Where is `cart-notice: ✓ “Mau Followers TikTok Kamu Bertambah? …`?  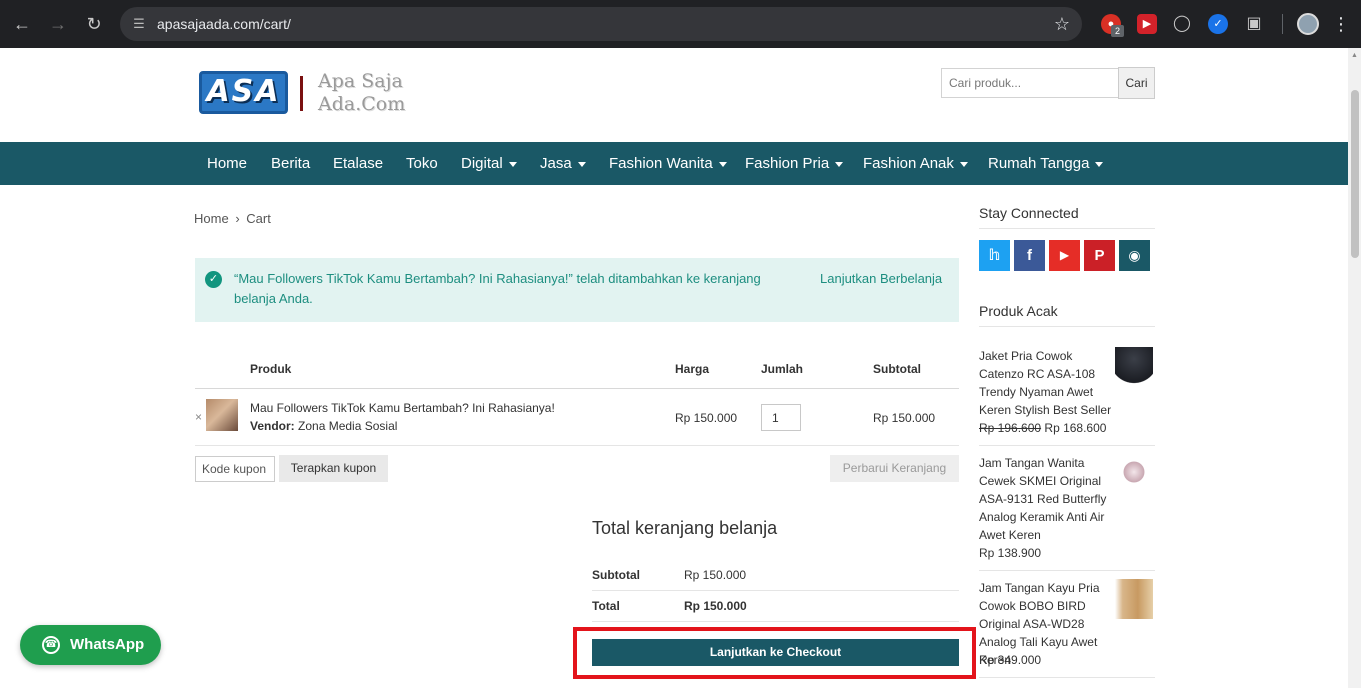 cart-notice: ✓ “Mau Followers TikTok Kamu Bertambah? … is located at coordinates (577, 290).